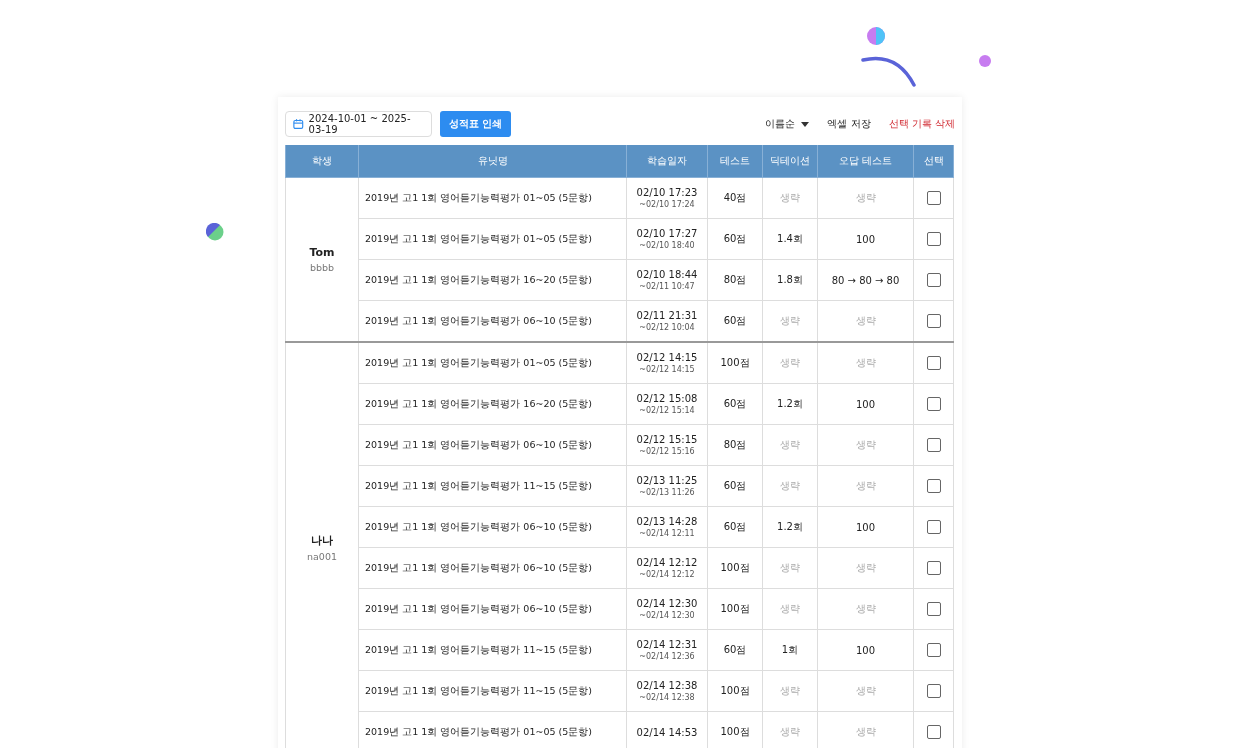 Image resolution: width=1240 pixels, height=748 pixels. Describe the element at coordinates (667, 410) in the screenshot. I see `end-time: ~02/12 15:14` at that location.